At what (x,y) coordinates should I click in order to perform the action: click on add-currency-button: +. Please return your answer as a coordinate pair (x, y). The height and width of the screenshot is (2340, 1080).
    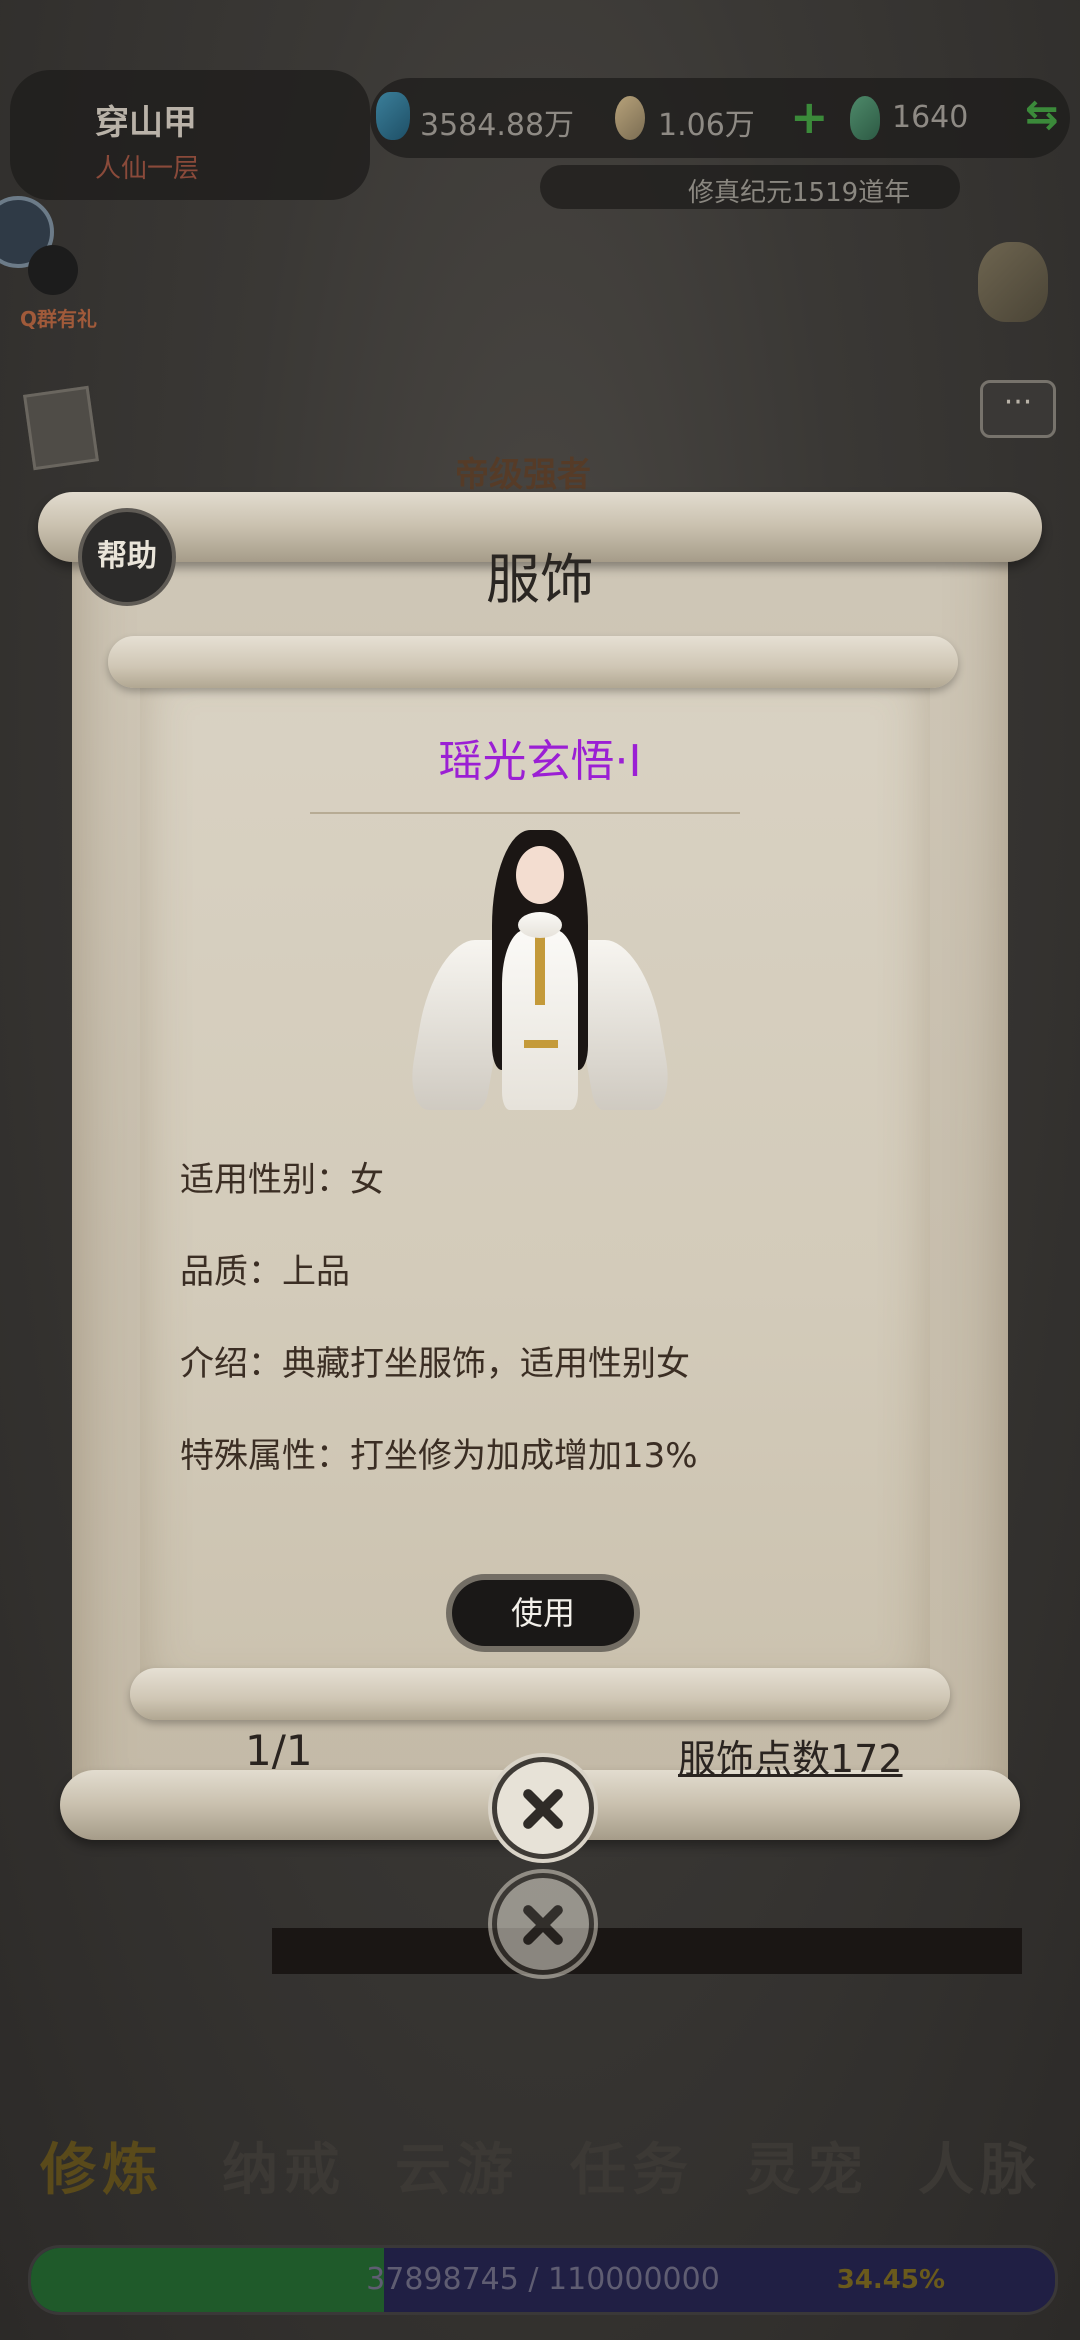
    Looking at the image, I should click on (809, 117).